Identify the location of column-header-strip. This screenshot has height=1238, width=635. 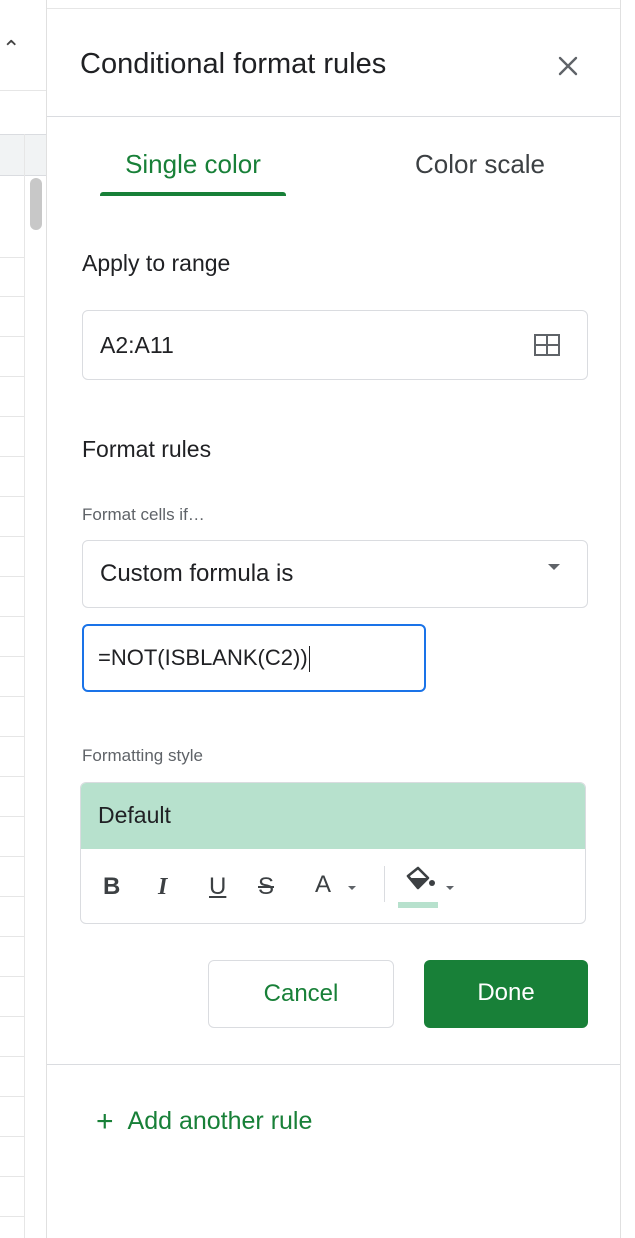
(23, 155).